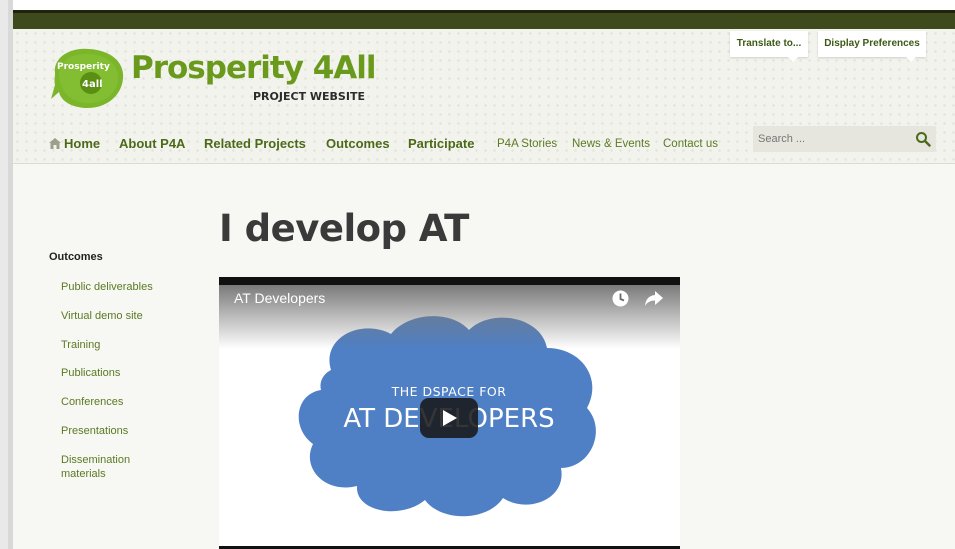  Describe the element at coordinates (309, 96) in the screenshot. I see `site-subtitle: PROJECT WEBSITE` at that location.